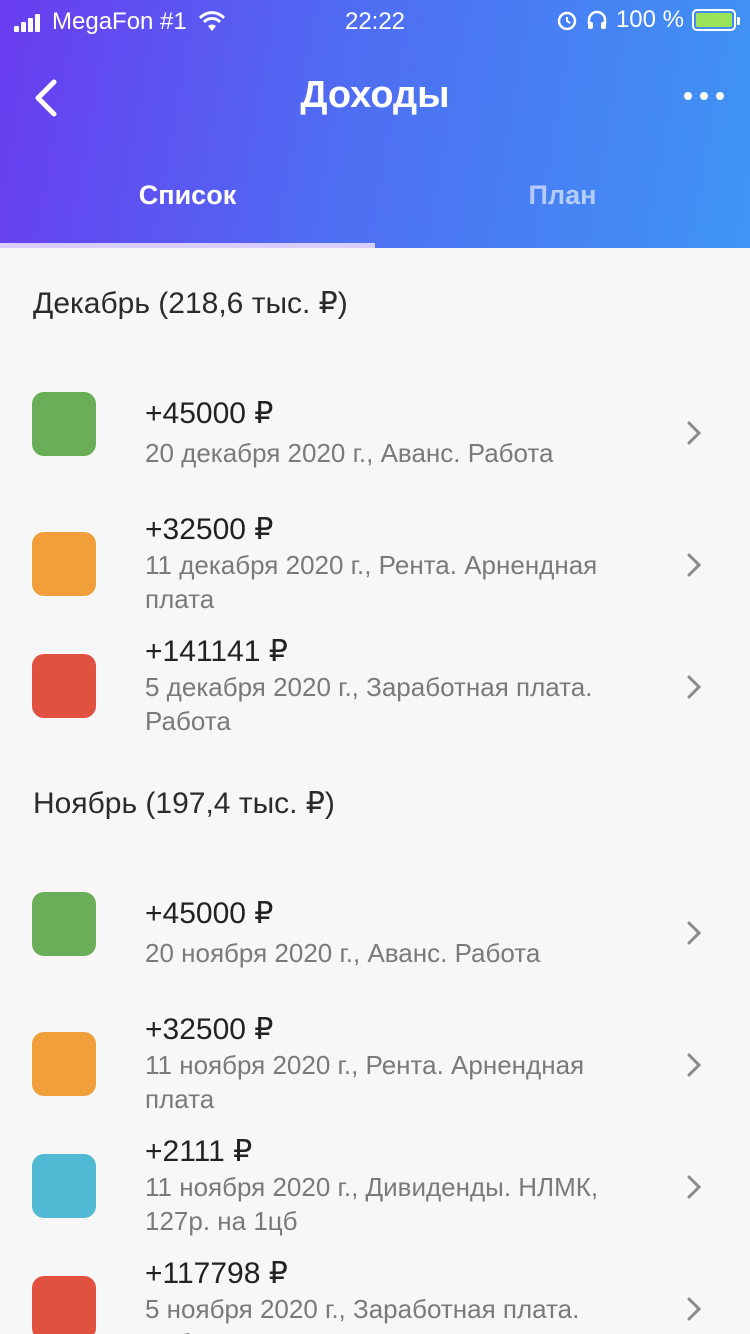 The height and width of the screenshot is (1334, 750). I want to click on item-description: 20 ноября 2020 г., Аванс. Работа, so click(343, 953).